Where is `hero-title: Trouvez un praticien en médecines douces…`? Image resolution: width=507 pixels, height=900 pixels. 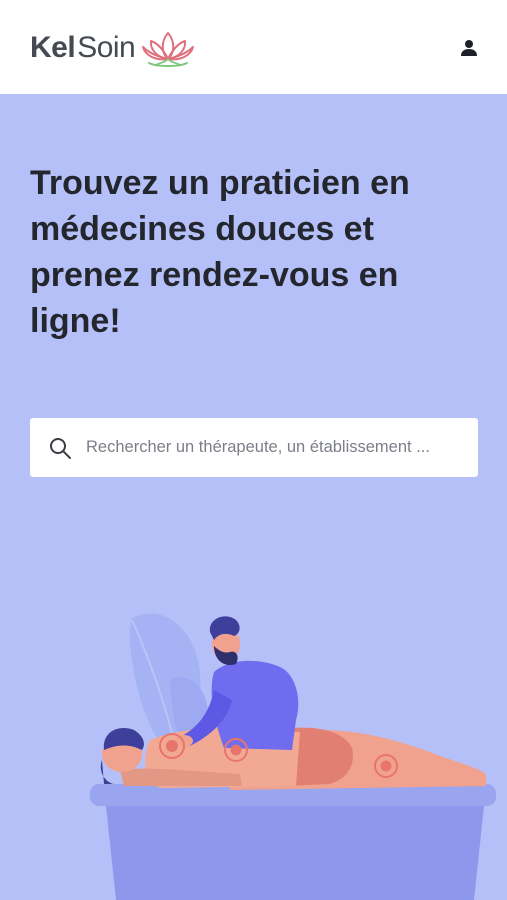
hero-title: Trouvez un praticien en médecines douces… is located at coordinates (220, 252).